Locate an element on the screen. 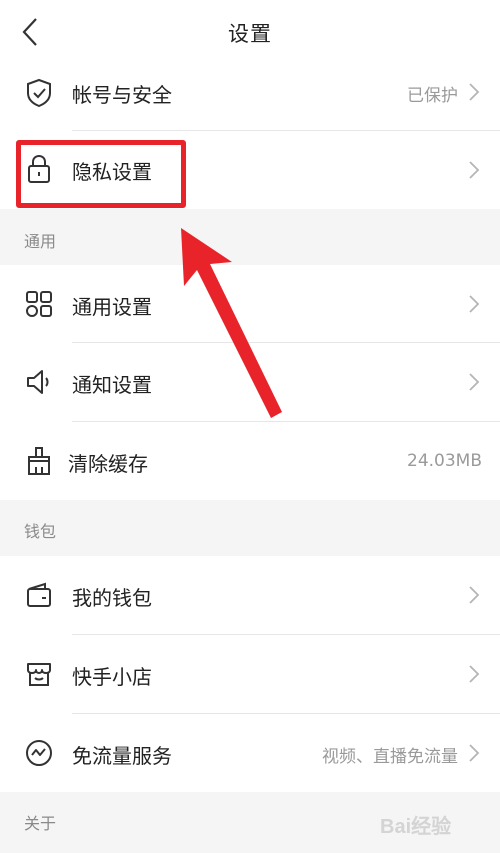  shield-check-icon is located at coordinates (39, 93).